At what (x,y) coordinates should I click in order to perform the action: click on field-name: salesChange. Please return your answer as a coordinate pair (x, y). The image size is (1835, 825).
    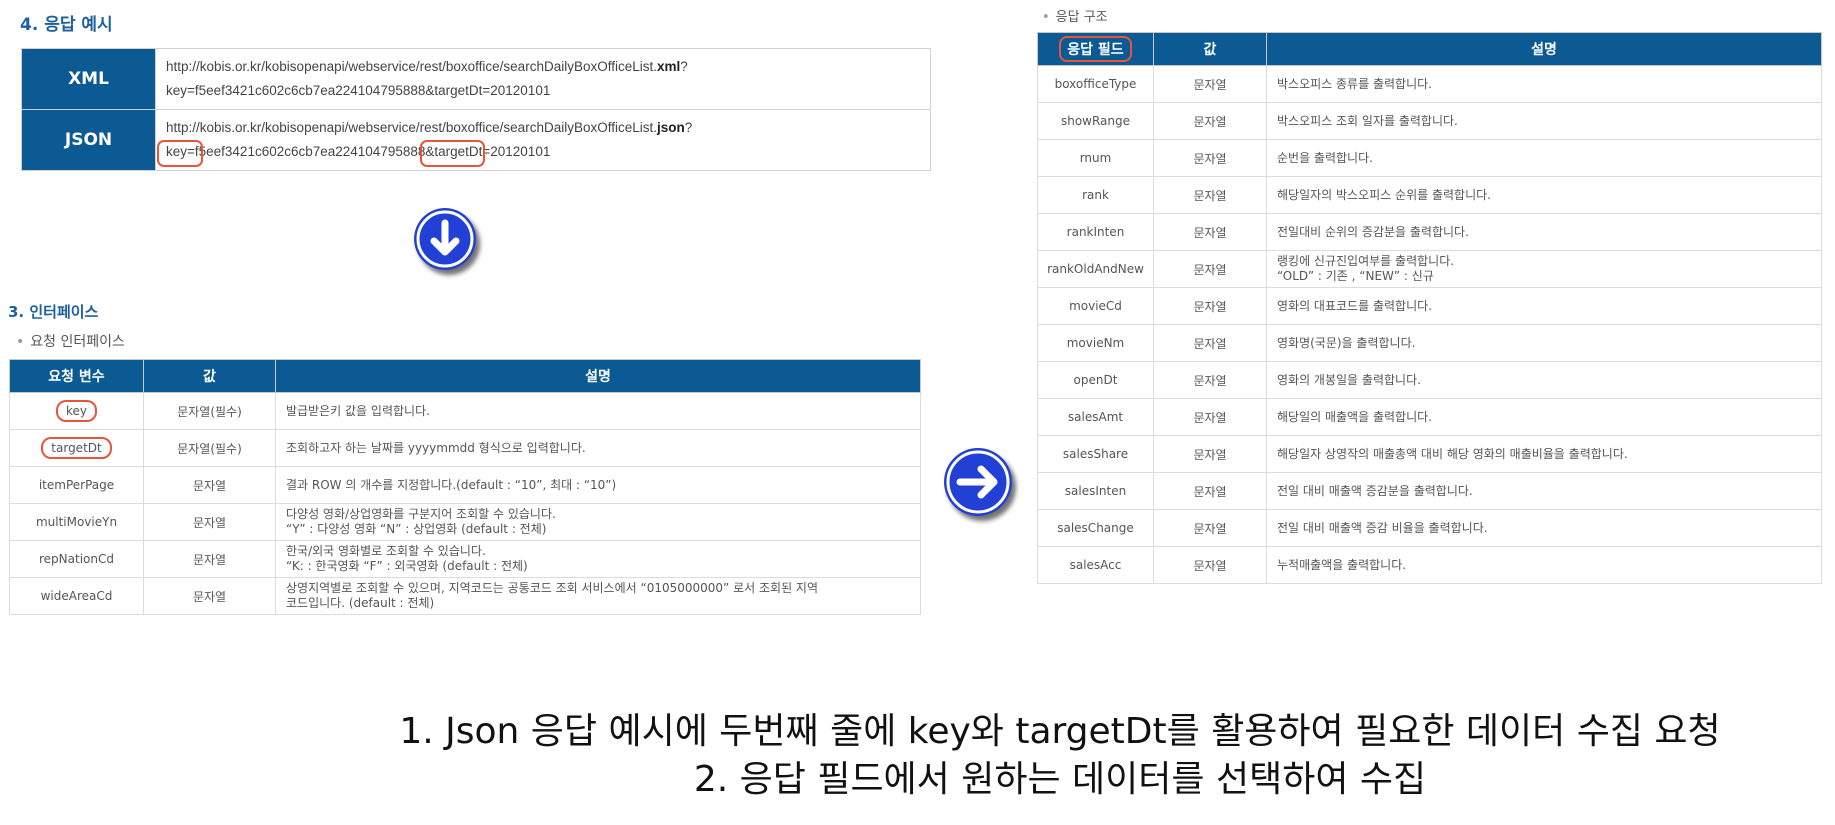
    Looking at the image, I should click on (1095, 528).